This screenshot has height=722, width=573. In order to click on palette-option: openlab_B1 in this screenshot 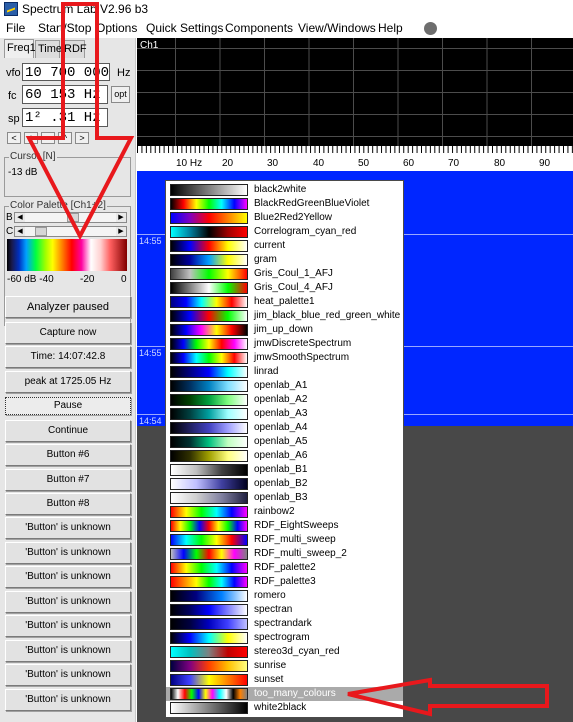, I will do `click(284, 470)`.